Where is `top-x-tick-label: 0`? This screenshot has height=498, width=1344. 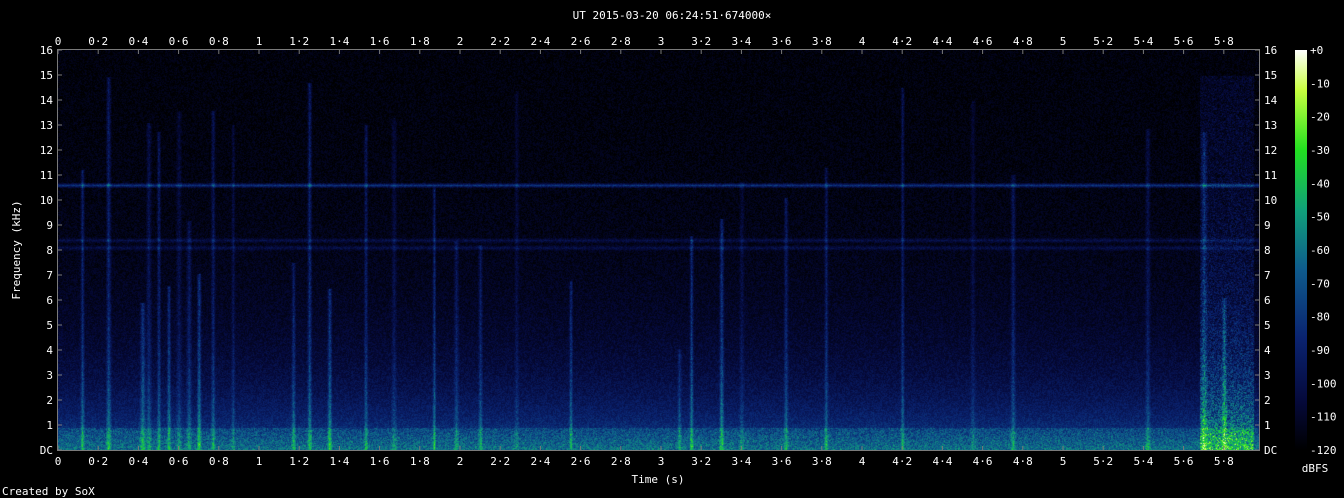
top-x-tick-label: 0 is located at coordinates (58, 41).